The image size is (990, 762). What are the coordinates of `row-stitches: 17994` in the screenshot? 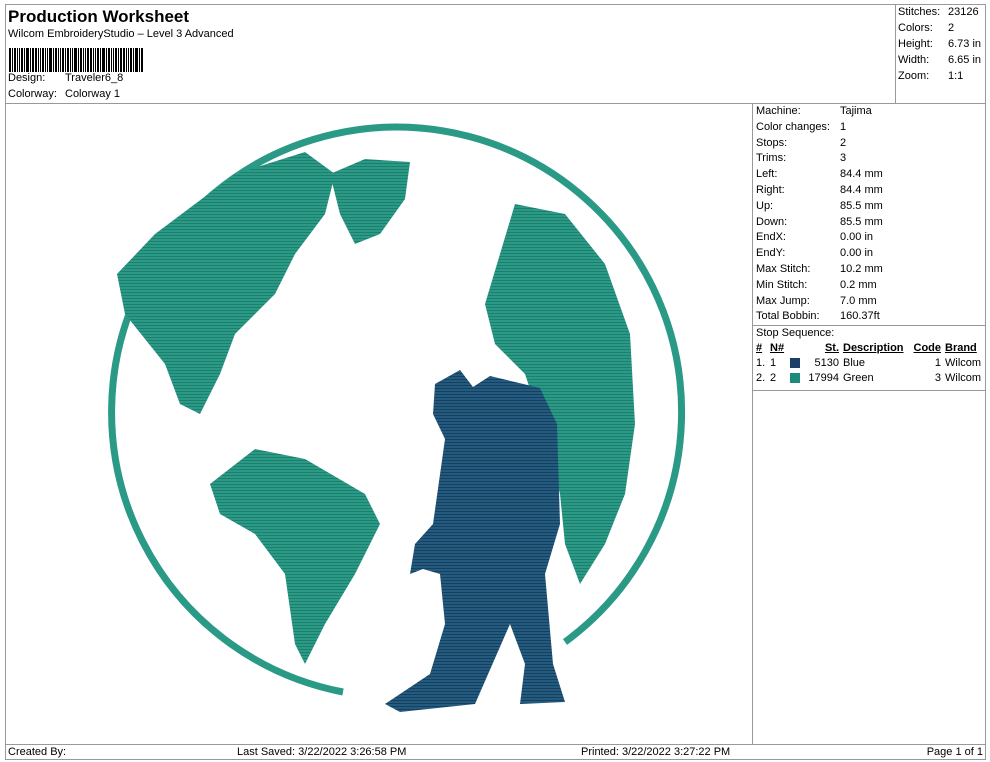 It's located at (823, 377).